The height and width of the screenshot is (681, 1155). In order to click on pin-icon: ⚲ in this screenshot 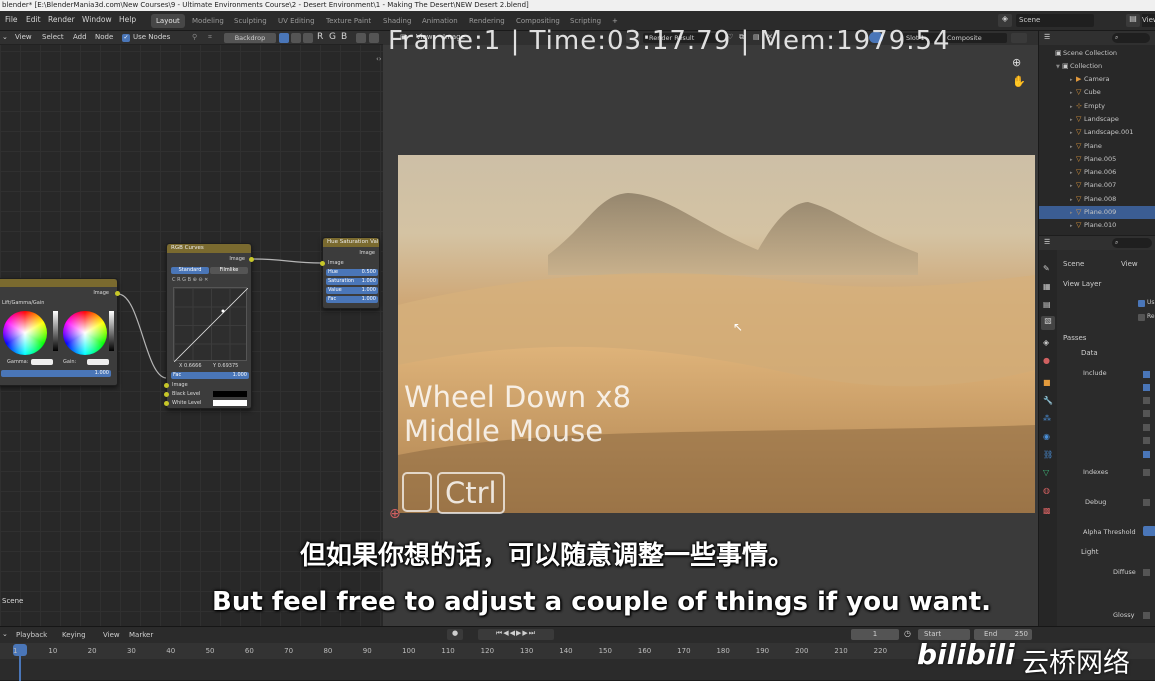, I will do `click(194, 37)`.